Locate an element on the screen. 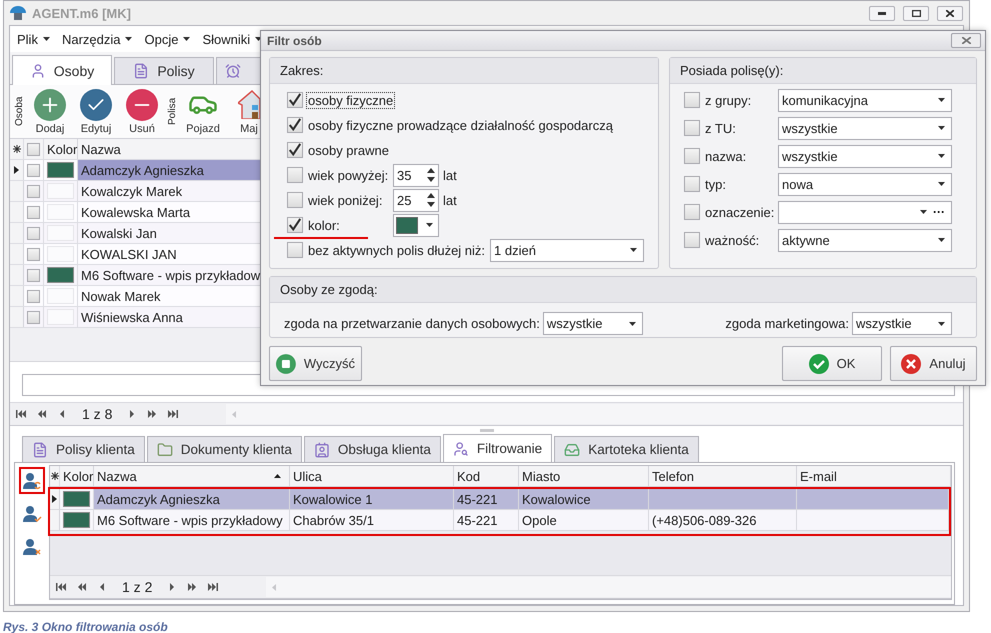  table-cell: Kowalowice is located at coordinates (584, 499).